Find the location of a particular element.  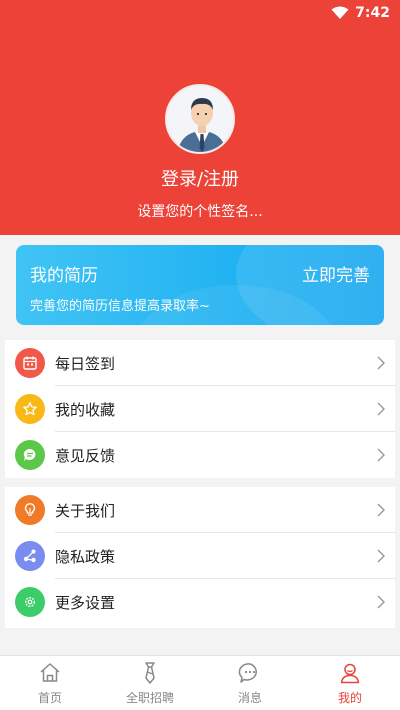

menu-item-label: 关于我们 is located at coordinates (85, 511).